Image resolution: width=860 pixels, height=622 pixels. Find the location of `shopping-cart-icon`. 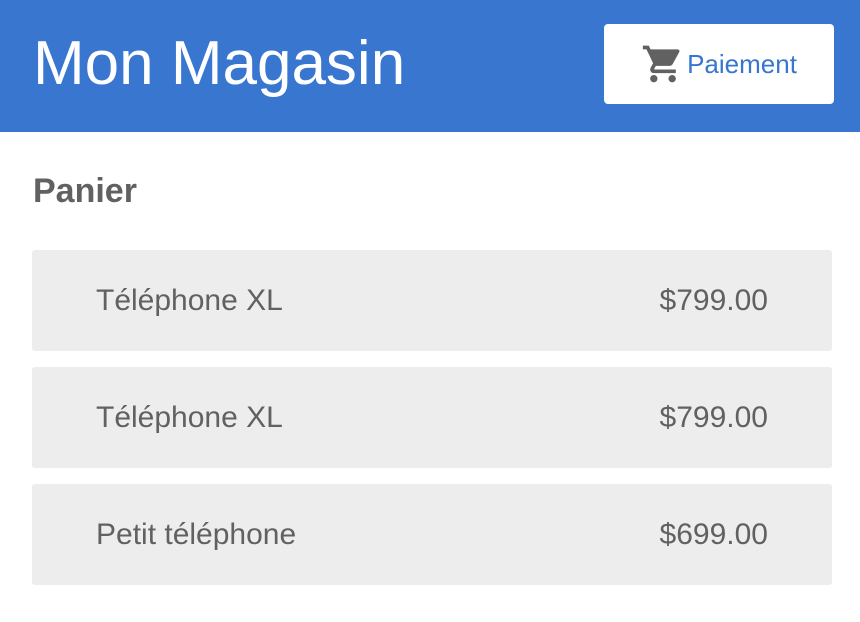

shopping-cart-icon is located at coordinates (663, 64).